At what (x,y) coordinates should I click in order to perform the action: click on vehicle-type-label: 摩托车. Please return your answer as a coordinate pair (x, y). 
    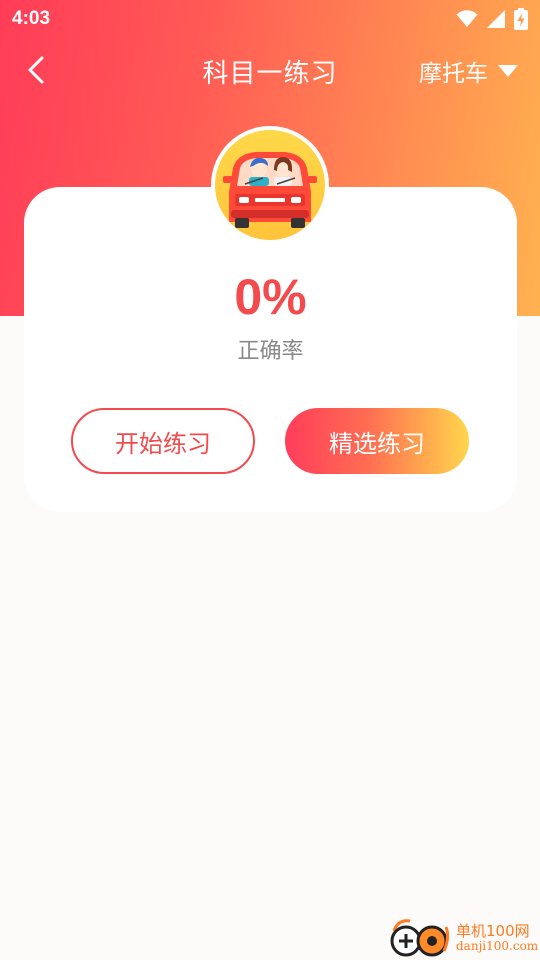
    Looking at the image, I should click on (453, 74).